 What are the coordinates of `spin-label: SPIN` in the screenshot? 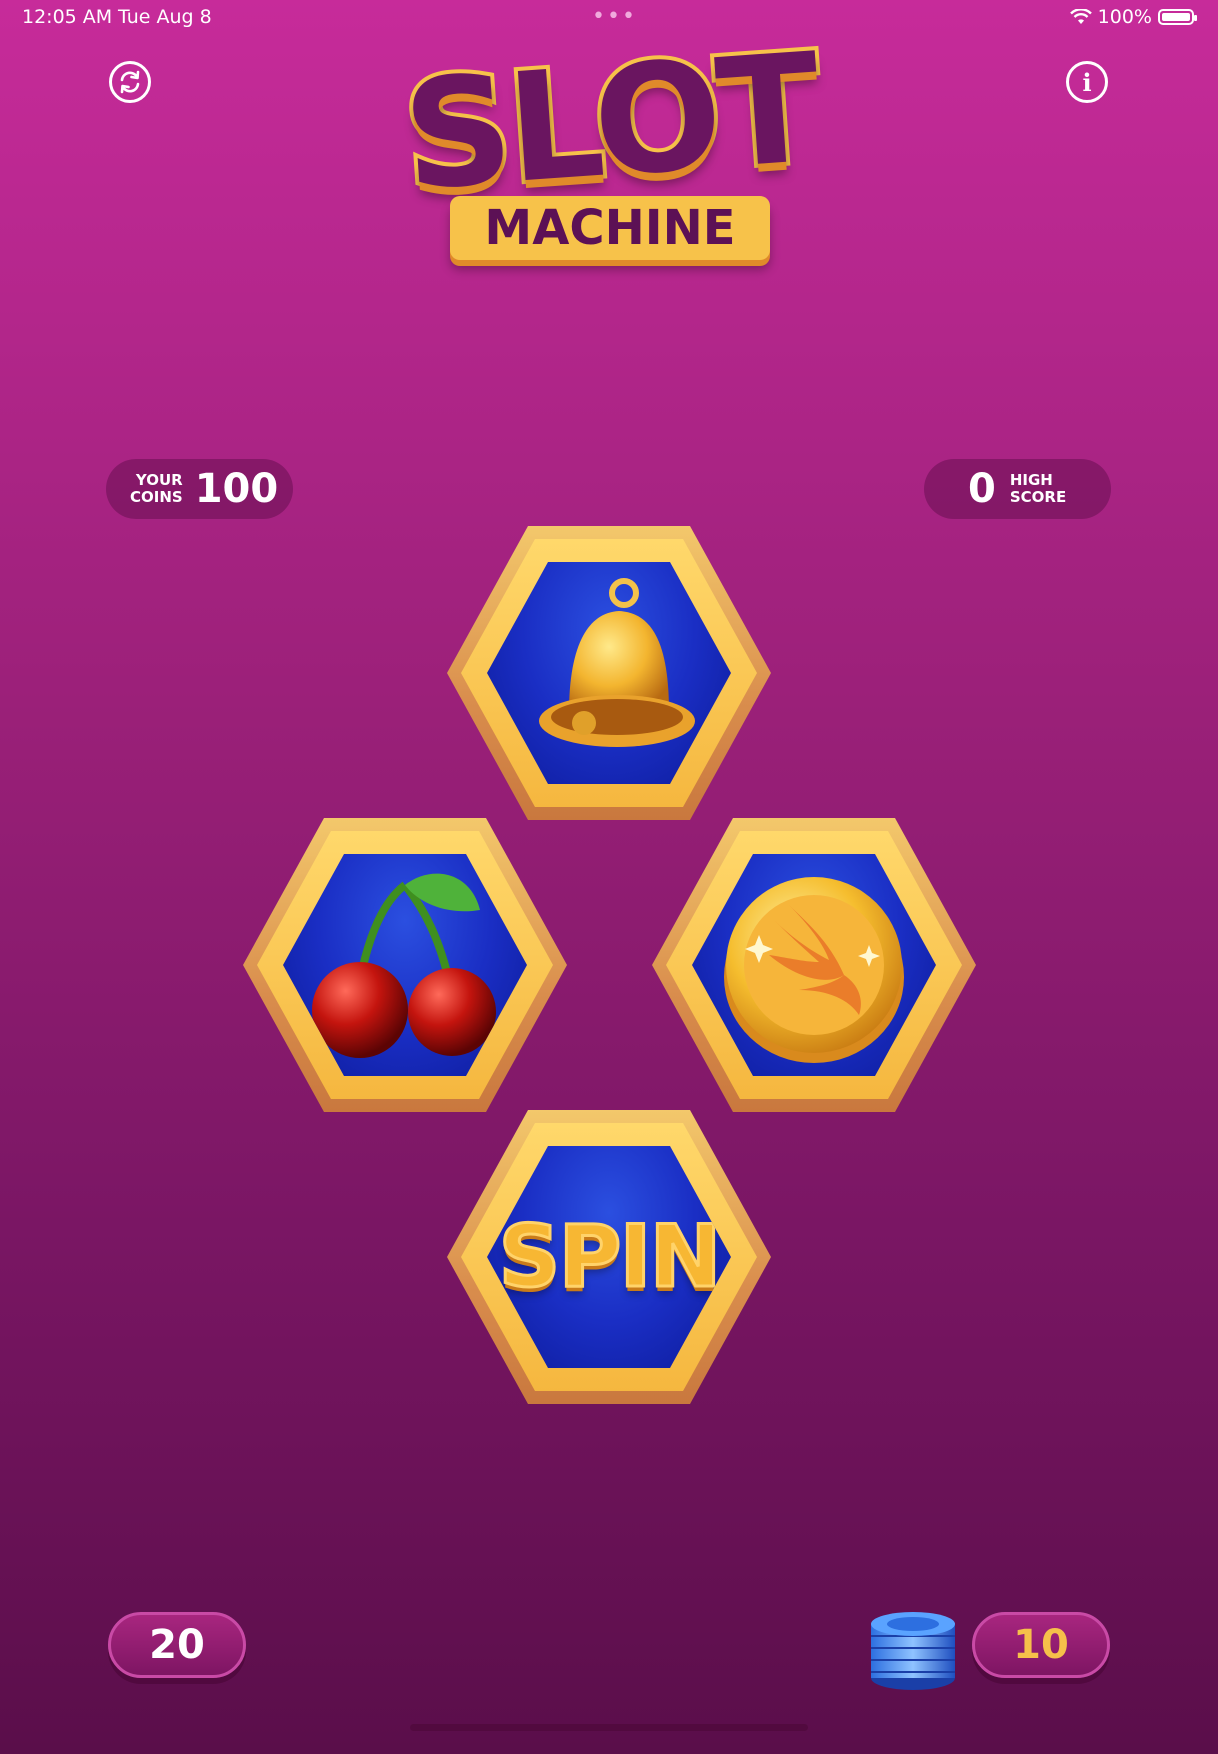 It's located at (610, 1257).